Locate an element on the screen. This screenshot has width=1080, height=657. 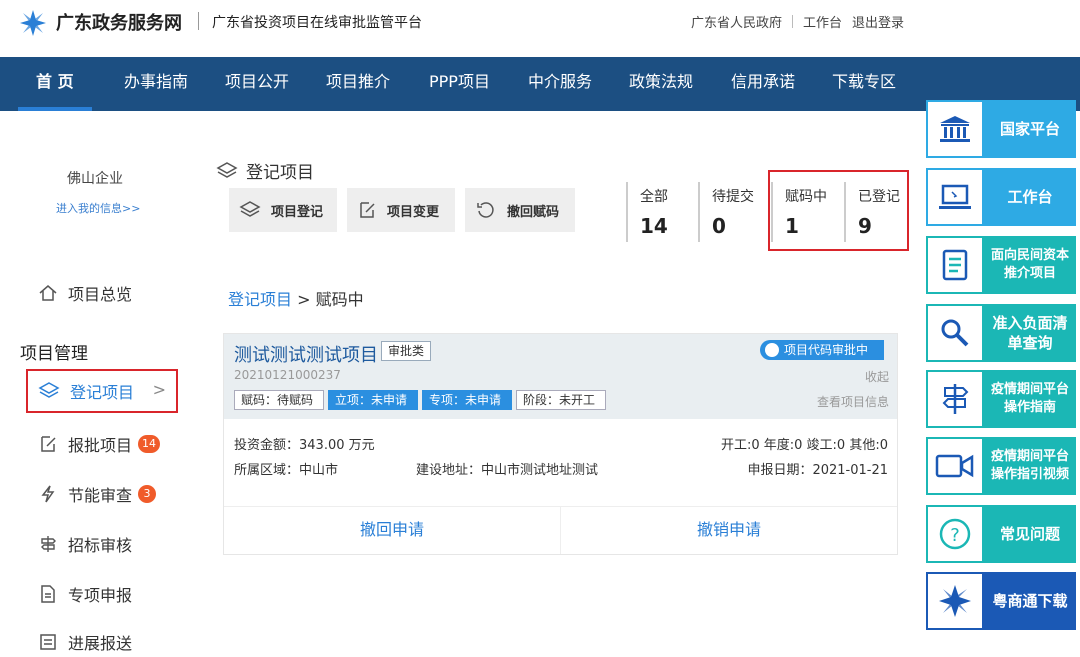
signpost-icon is located at coordinates (955, 399).